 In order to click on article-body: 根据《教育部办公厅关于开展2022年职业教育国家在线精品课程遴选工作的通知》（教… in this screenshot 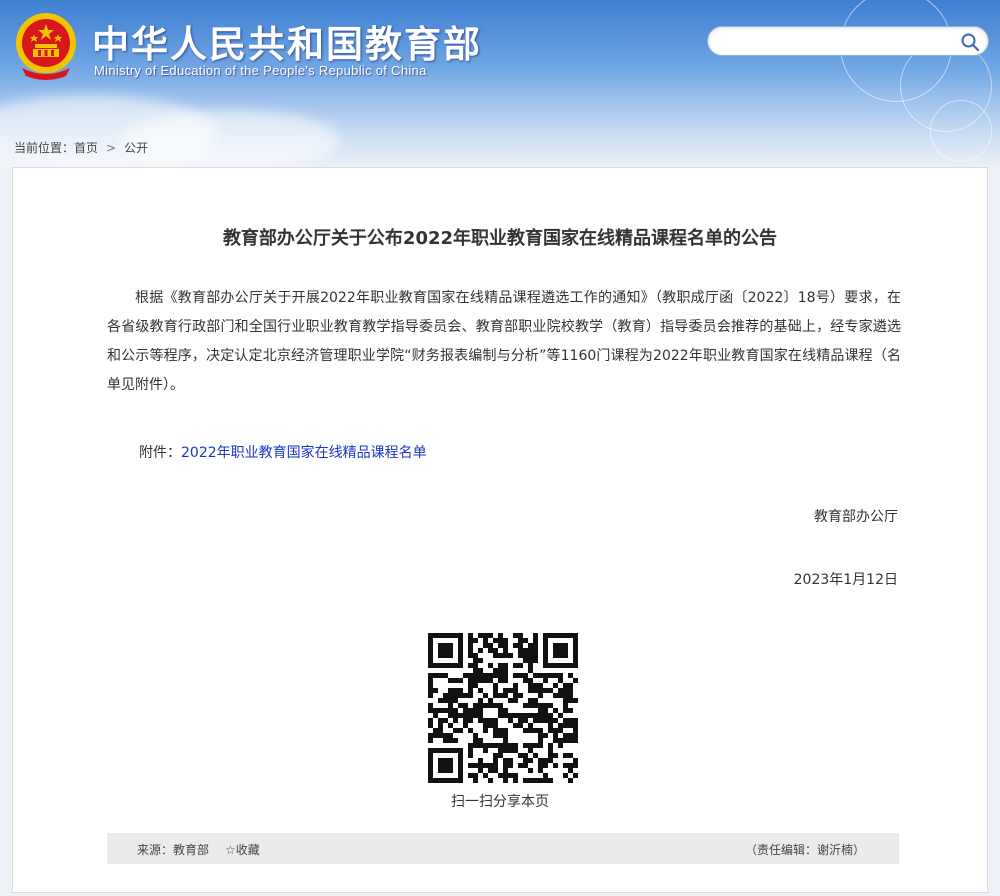, I will do `click(504, 341)`.